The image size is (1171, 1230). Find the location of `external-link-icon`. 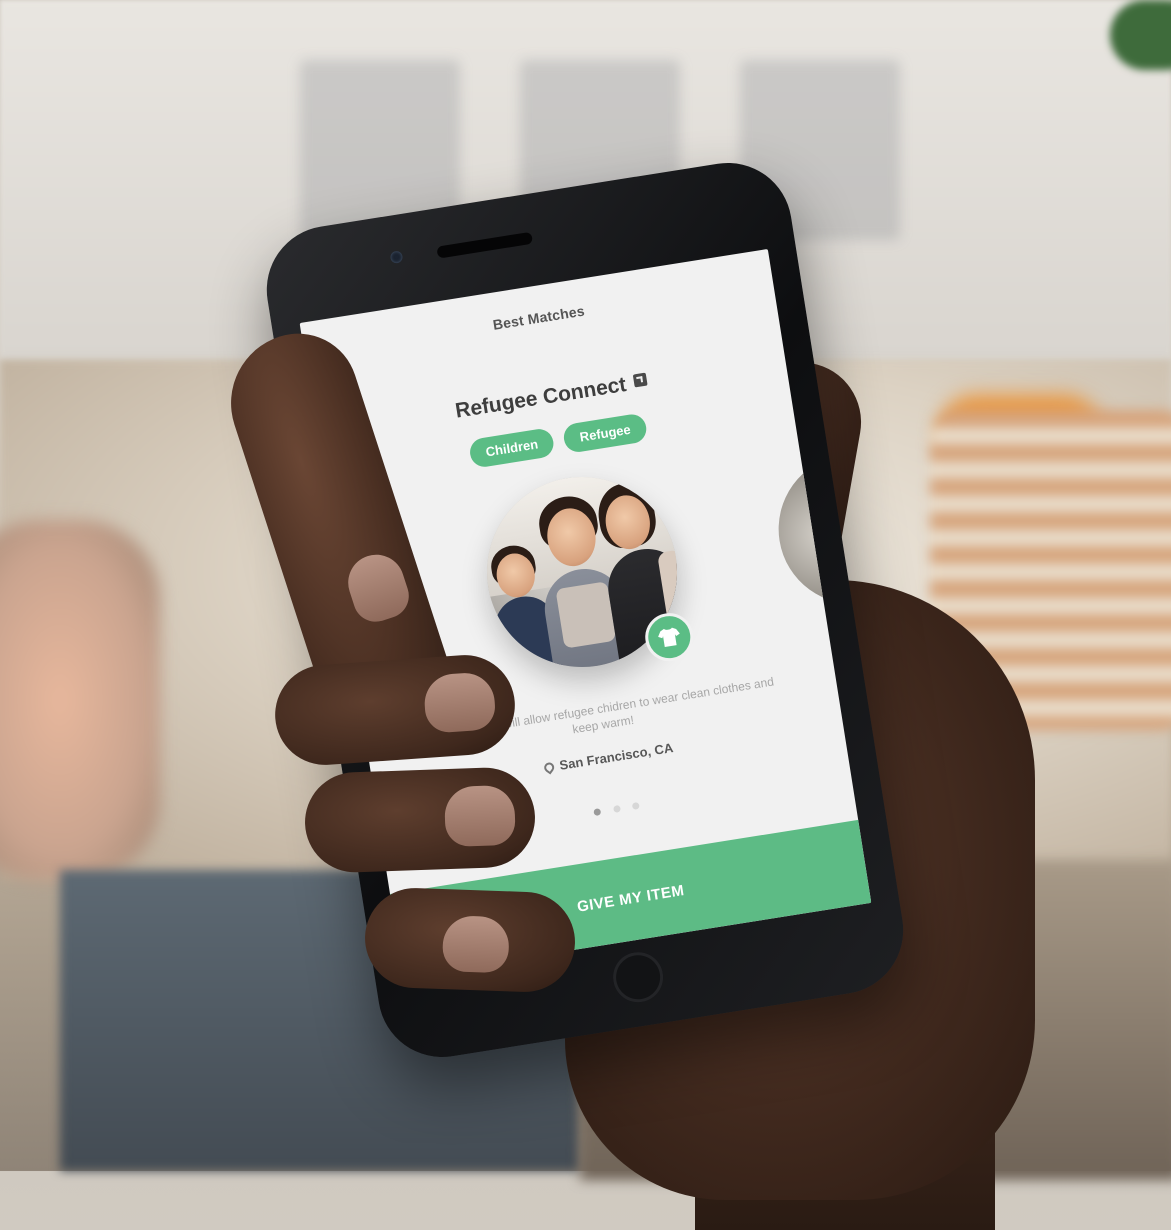

external-link-icon is located at coordinates (640, 380).